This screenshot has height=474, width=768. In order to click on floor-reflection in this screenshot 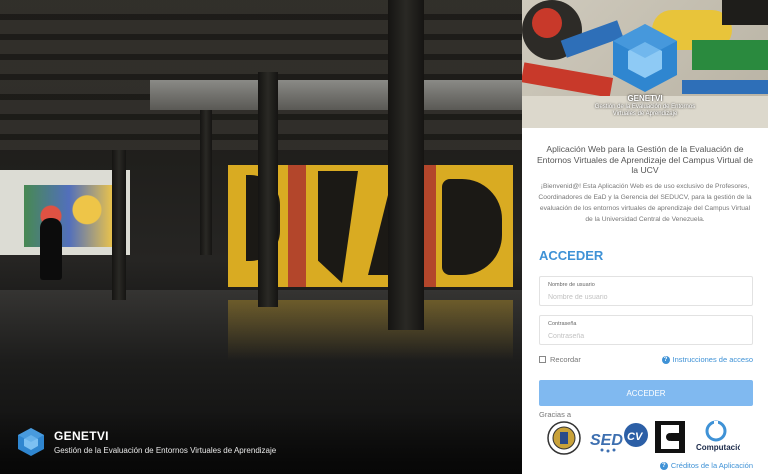, I will do `click(370, 330)`.